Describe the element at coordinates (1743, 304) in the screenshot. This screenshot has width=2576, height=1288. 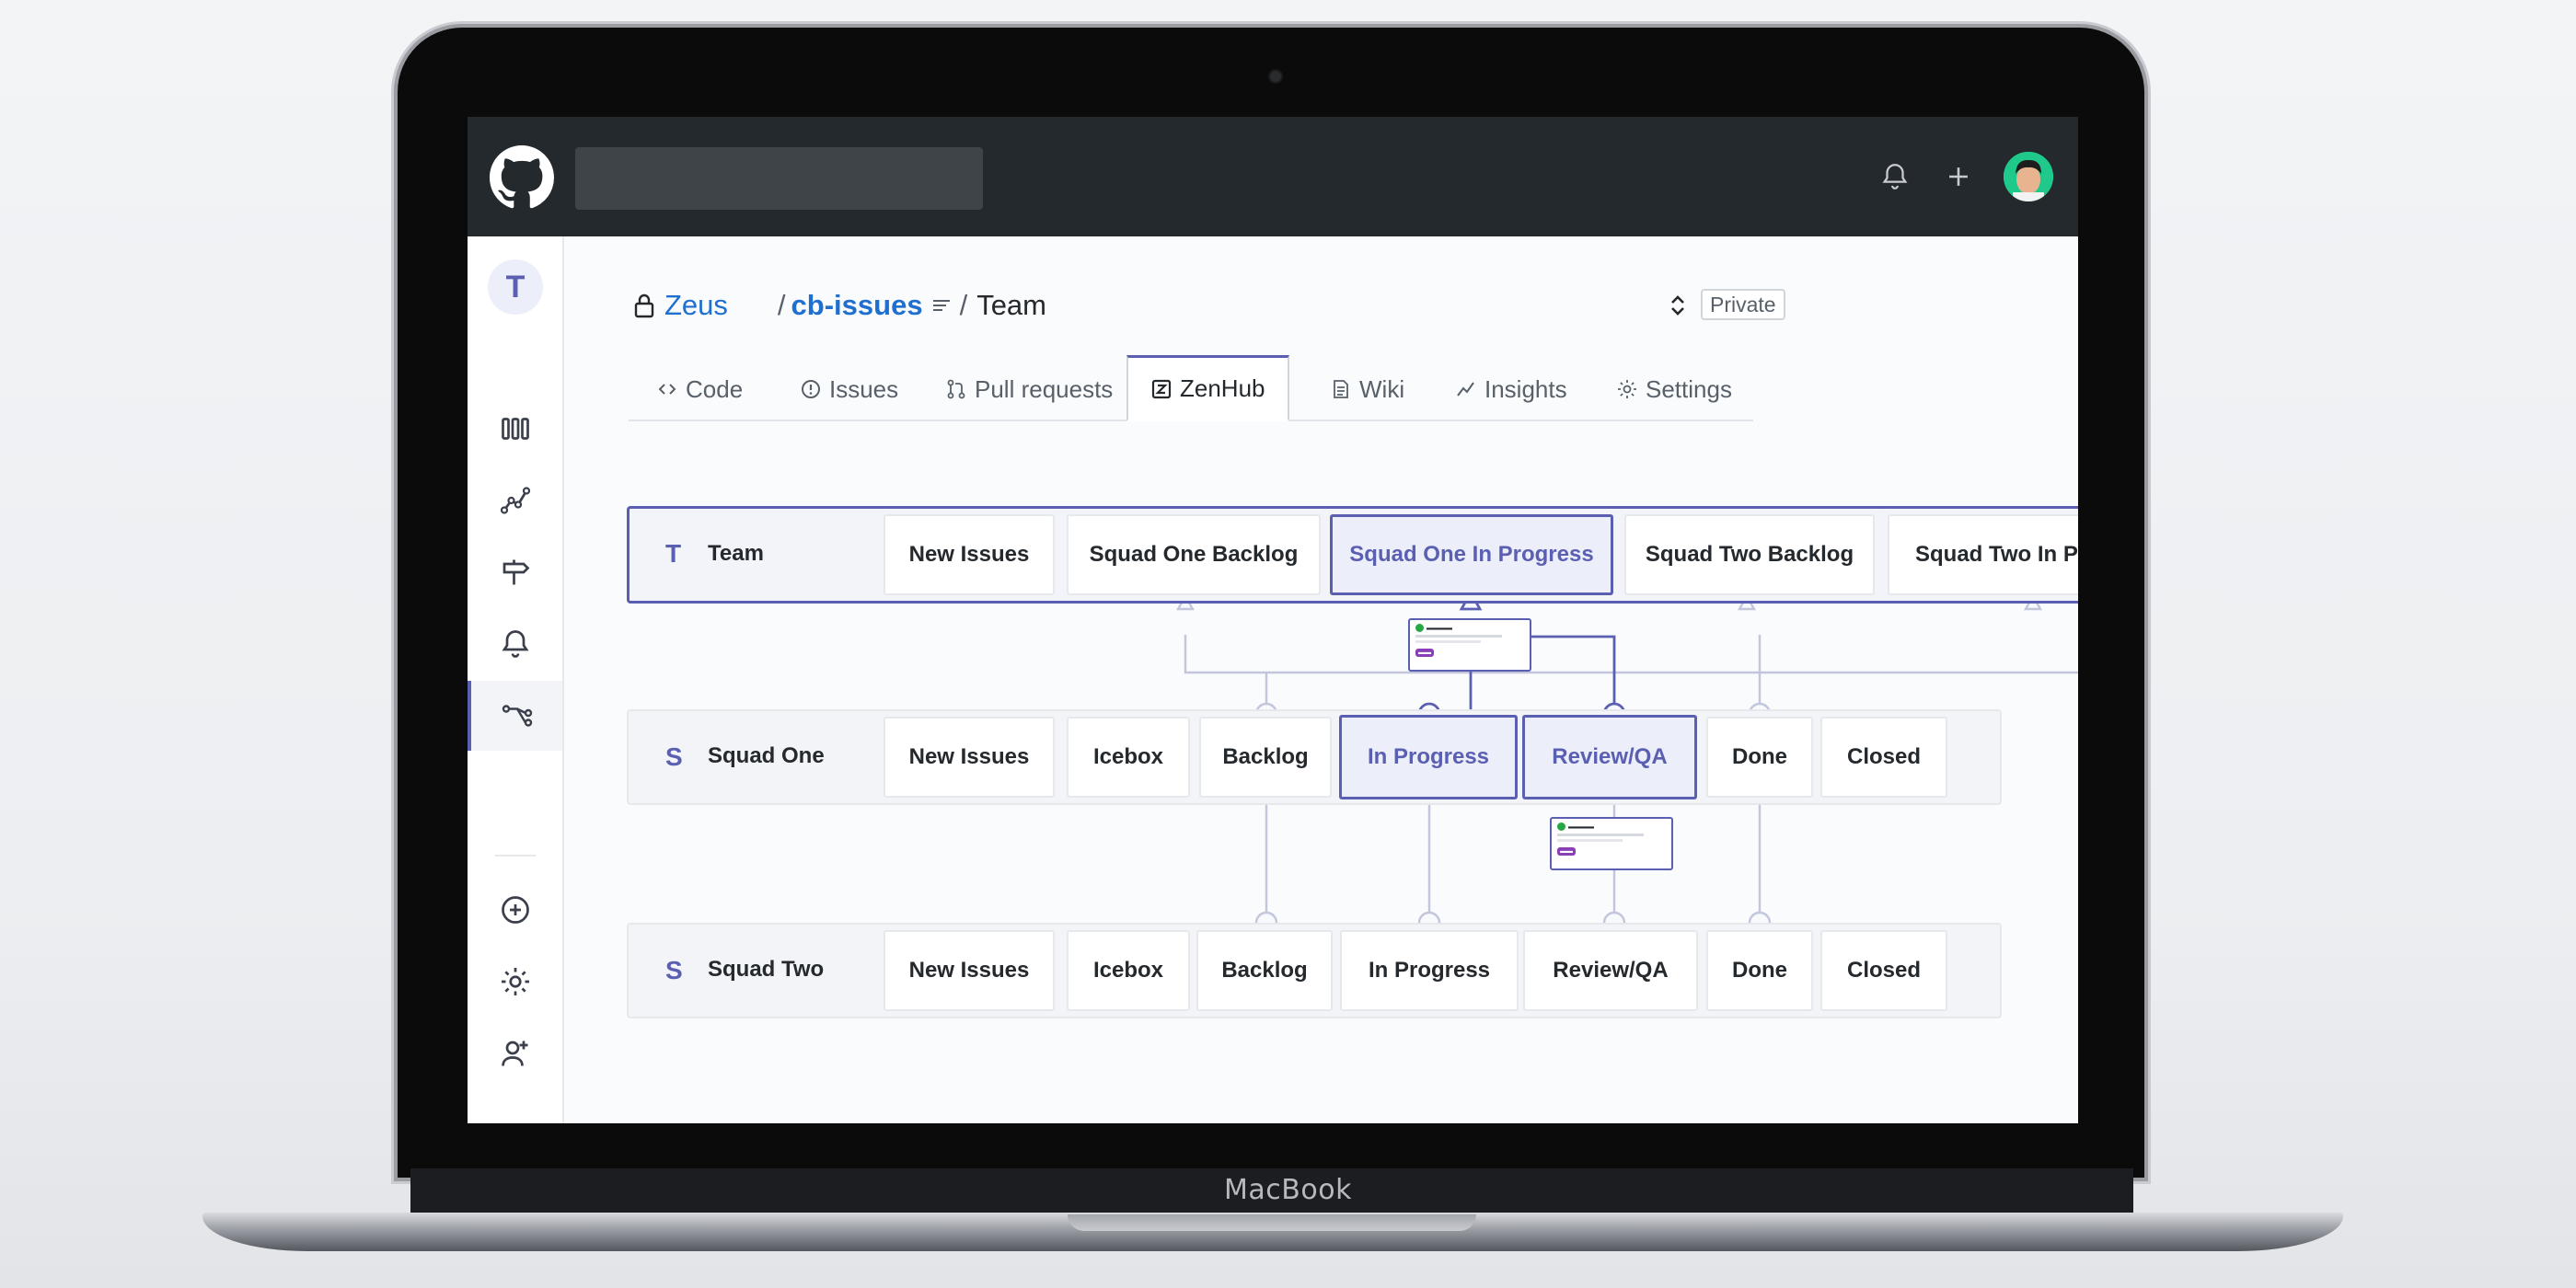
I see `visibility-badge: Private` at that location.